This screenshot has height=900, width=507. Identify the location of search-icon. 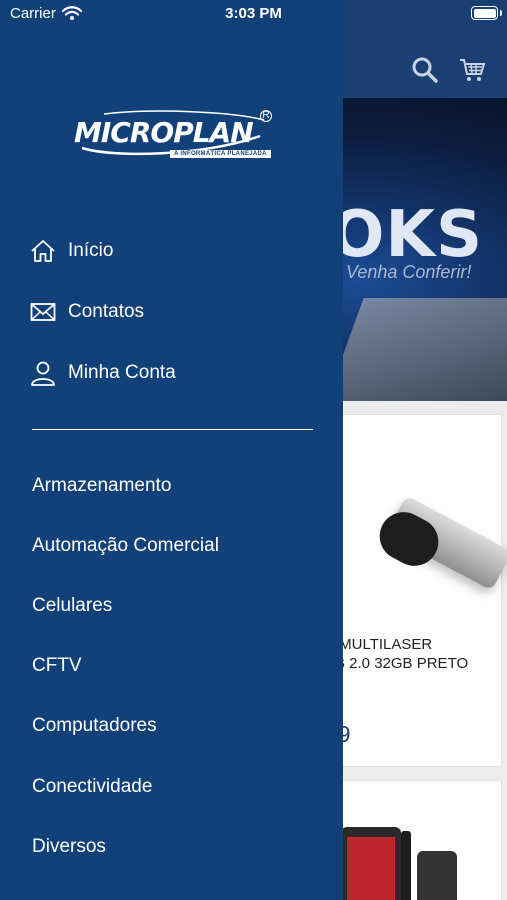
(425, 70).